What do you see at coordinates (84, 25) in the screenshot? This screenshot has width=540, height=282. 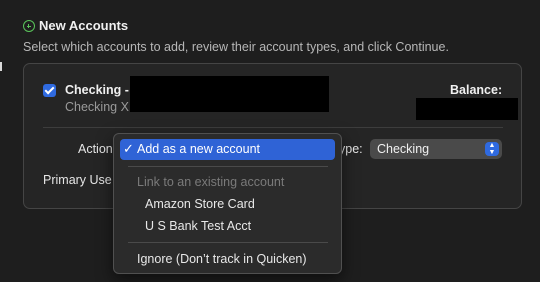 I see `section-title: New Accounts` at bounding box center [84, 25].